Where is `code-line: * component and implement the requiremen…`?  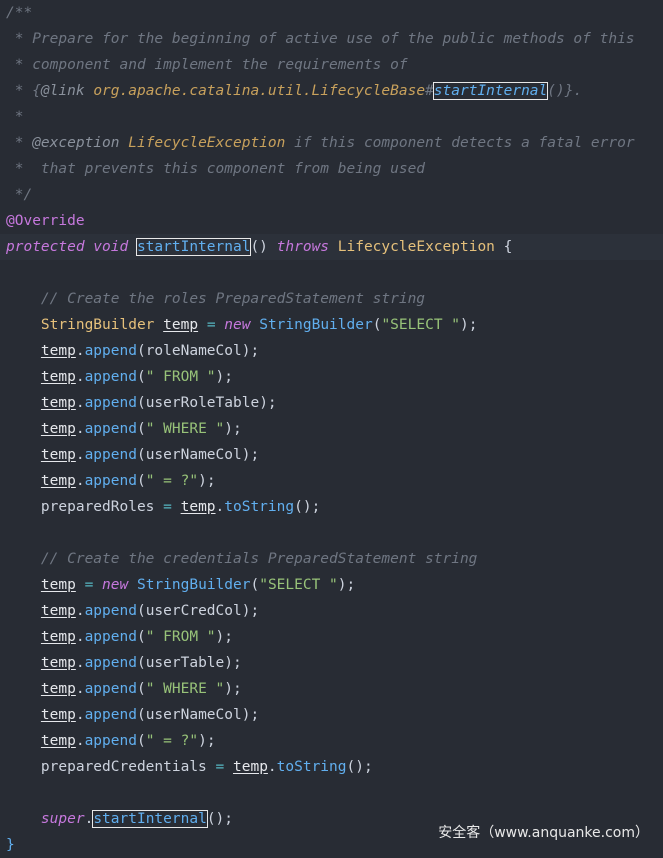
code-line: * component and implement the requiremen… is located at coordinates (331, 65).